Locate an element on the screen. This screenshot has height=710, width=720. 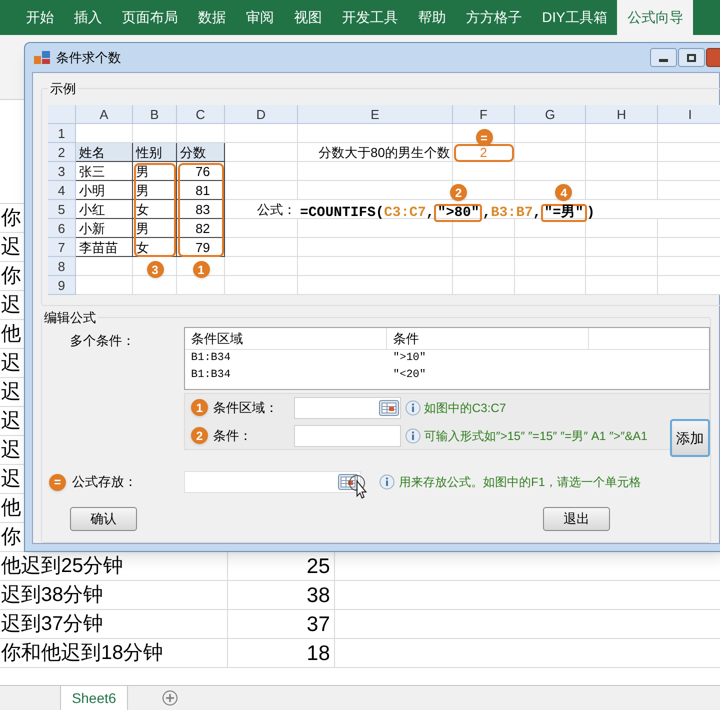
add-button: 添加 is located at coordinates (690, 438).